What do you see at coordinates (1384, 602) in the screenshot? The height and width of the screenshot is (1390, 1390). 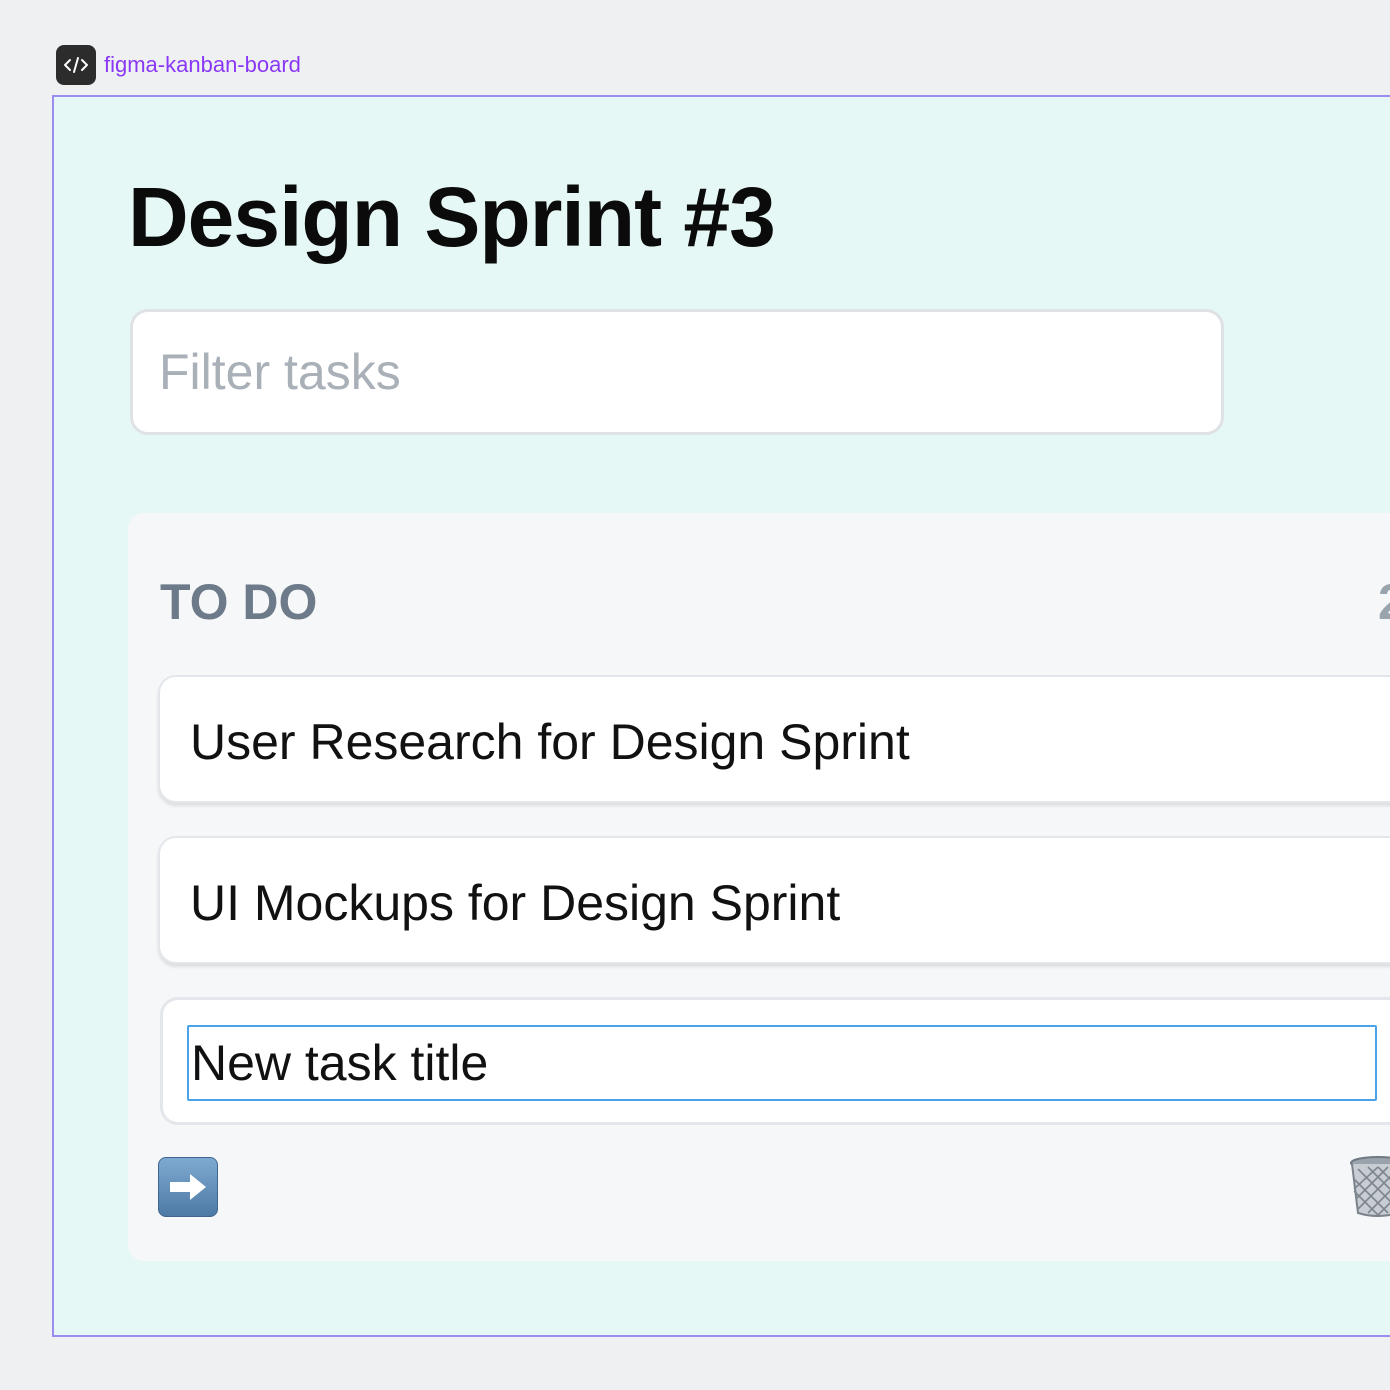 I see `column-task-count: 2` at bounding box center [1384, 602].